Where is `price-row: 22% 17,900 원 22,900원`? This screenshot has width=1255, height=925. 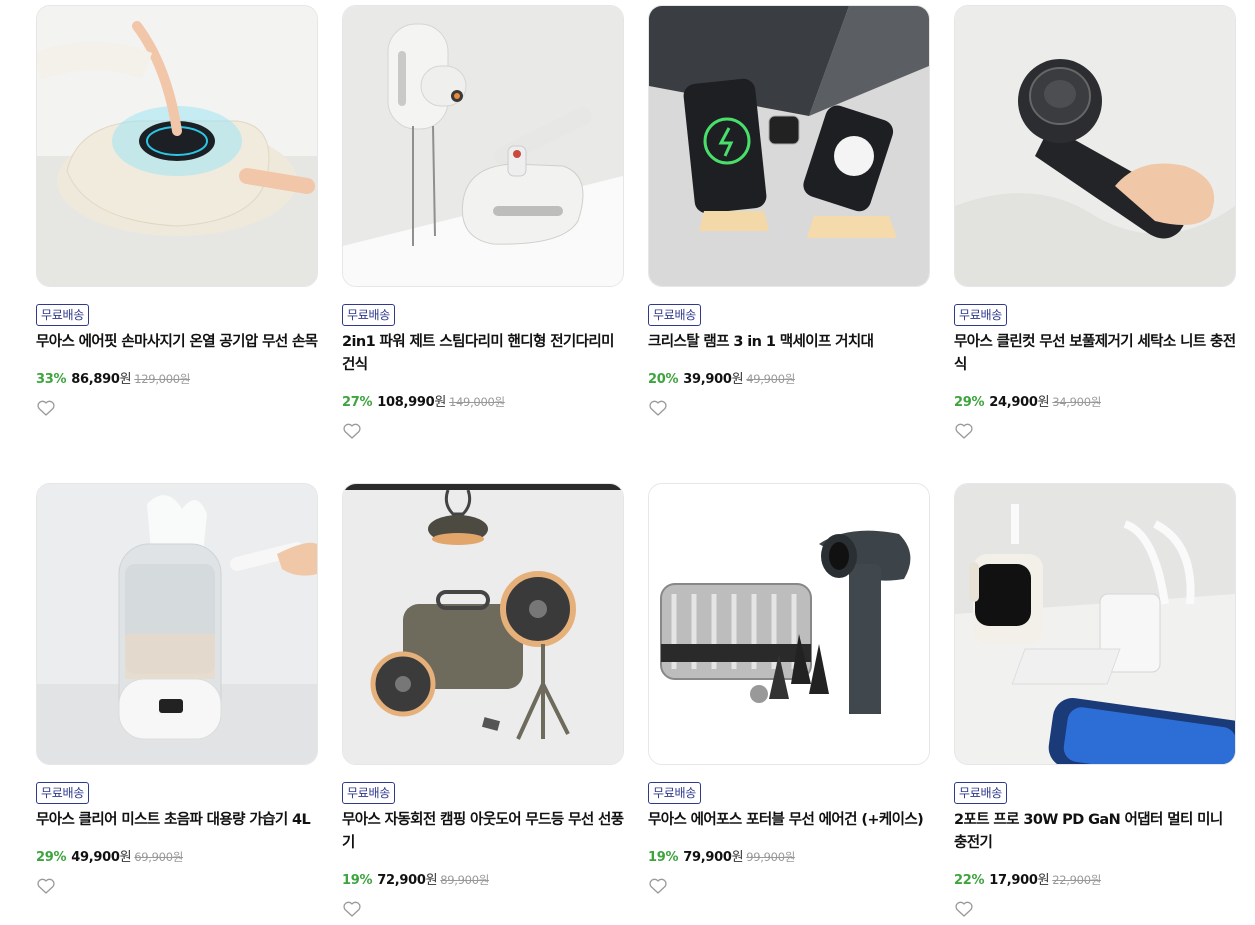 price-row: 22% 17,900 원 22,900원 is located at coordinates (1095, 878).